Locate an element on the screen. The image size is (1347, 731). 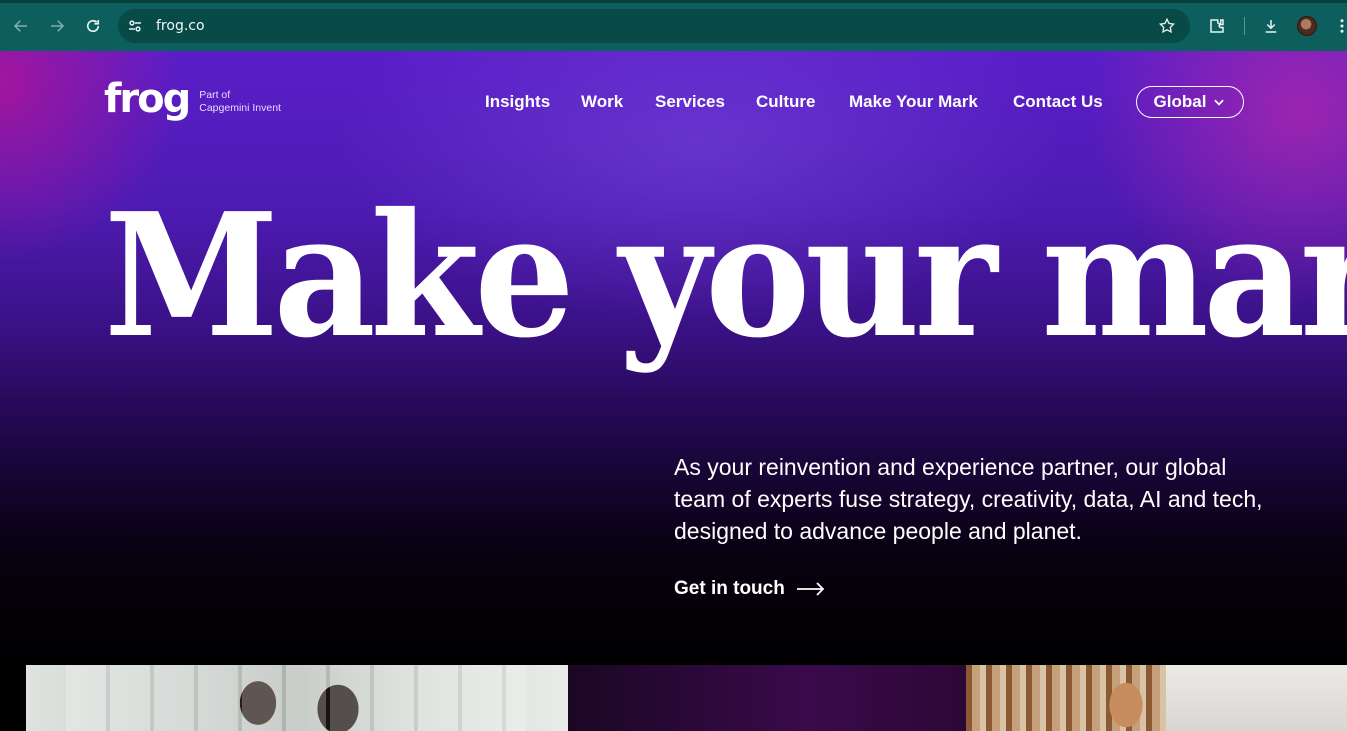
browser-toolbar: frog.co is located at coordinates (673, 25).